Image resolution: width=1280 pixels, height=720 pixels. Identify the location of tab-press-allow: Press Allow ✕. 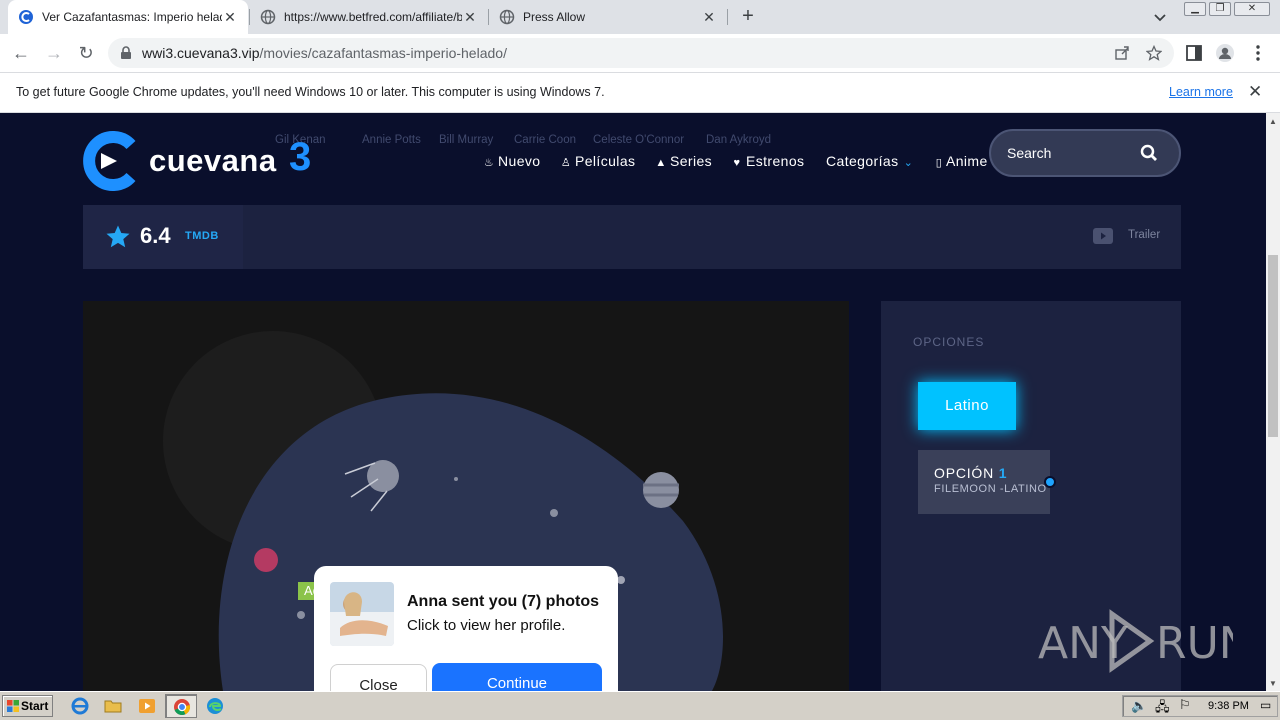
(608, 17).